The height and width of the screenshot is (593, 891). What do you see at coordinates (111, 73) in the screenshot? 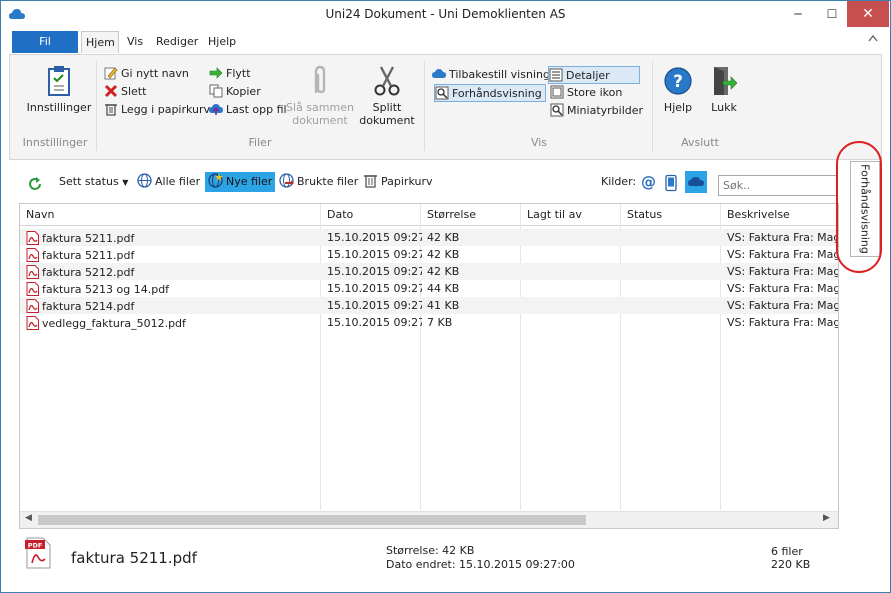
I see `rename-icon` at bounding box center [111, 73].